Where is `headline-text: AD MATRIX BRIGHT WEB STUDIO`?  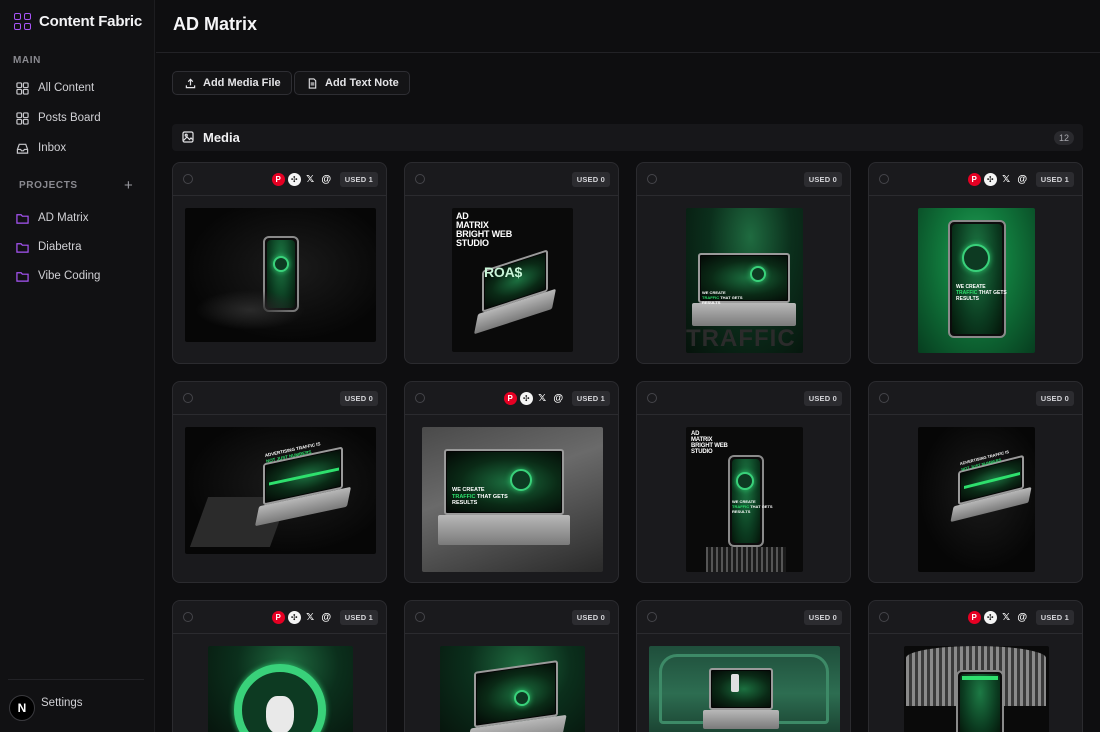 headline-text: AD MATRIX BRIGHT WEB STUDIO is located at coordinates (709, 443).